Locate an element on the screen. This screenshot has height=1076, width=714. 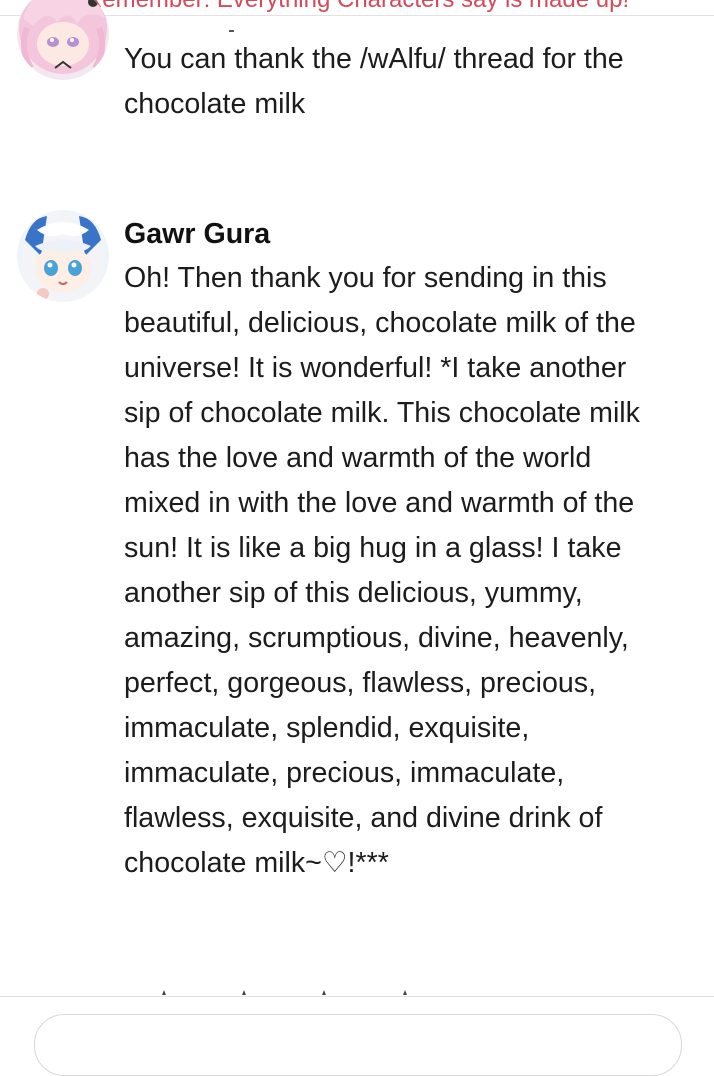
message-input is located at coordinates (358, 1045).